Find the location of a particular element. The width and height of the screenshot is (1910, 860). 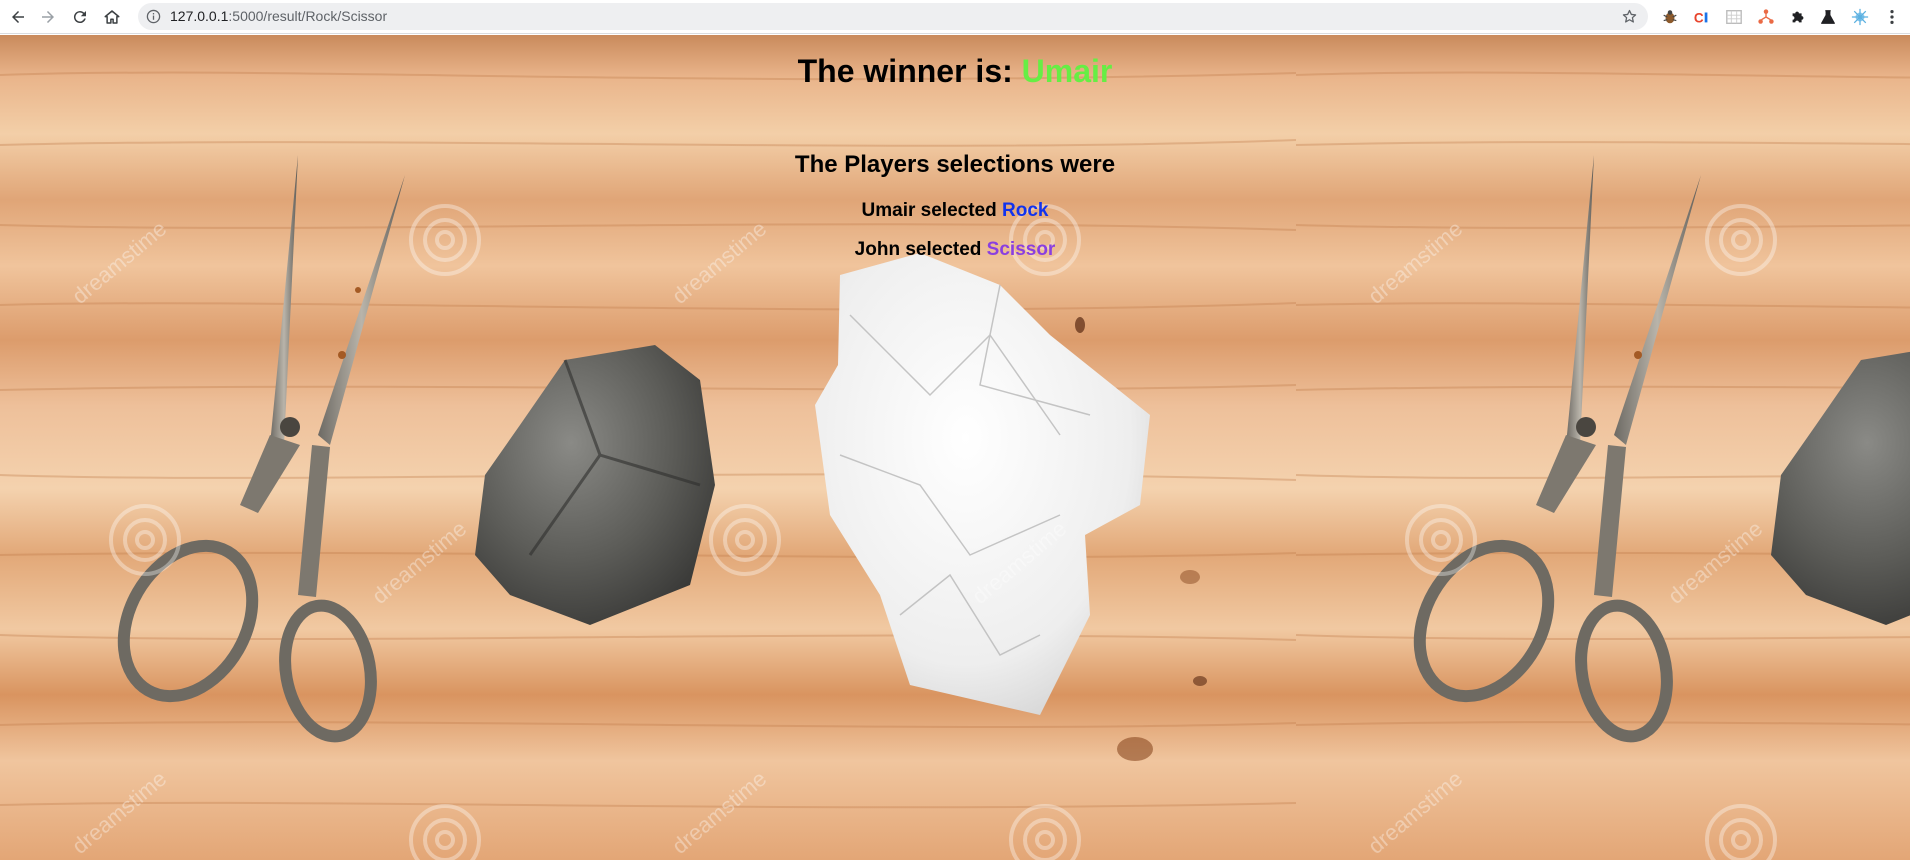

star-icon is located at coordinates (1629, 16).